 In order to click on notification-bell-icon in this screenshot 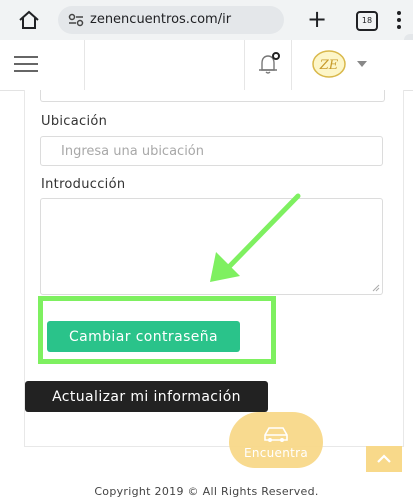, I will do `click(269, 64)`.